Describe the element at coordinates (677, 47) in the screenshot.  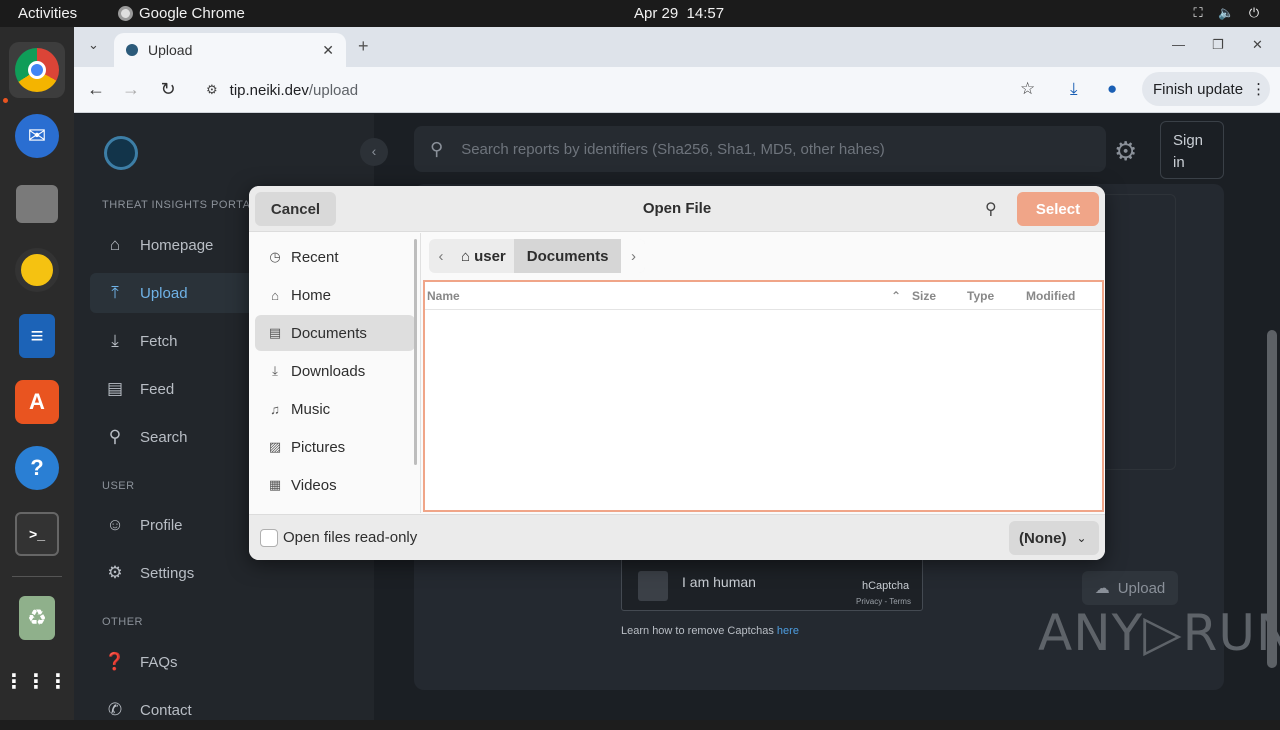
I see `tab-strip: ⌄ Upload ✕ + — ❐ ✕` at that location.